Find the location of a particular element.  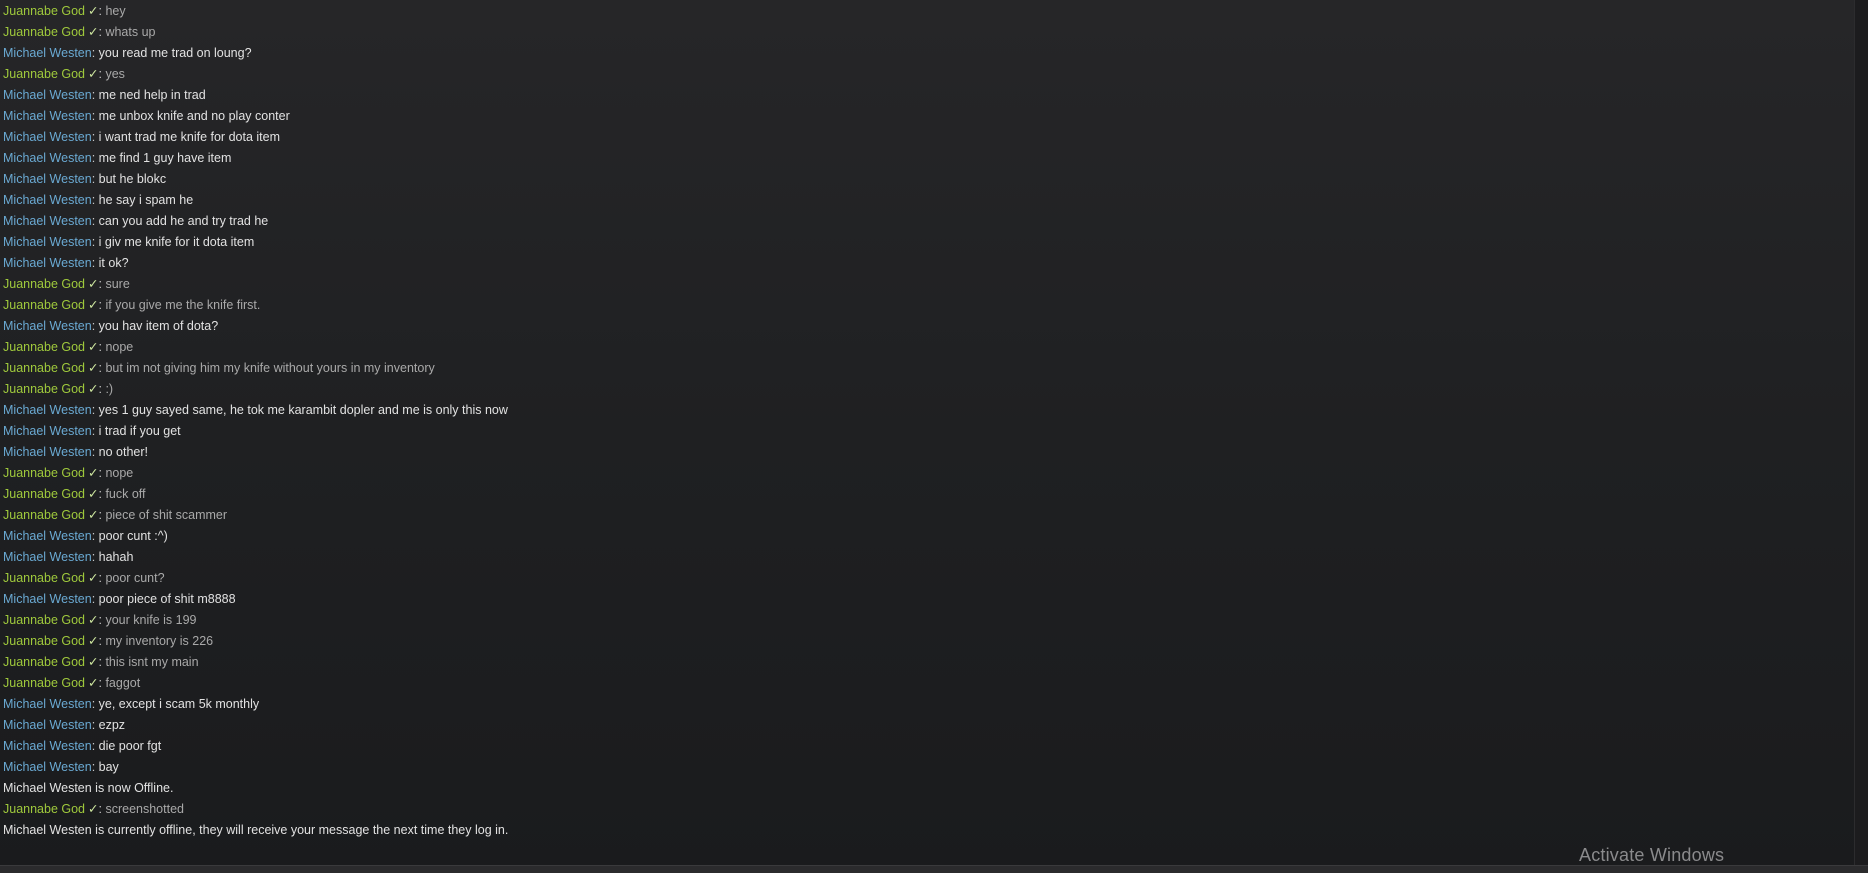

chat-message: Juannabe God ✓: faggot is located at coordinates (928, 683).